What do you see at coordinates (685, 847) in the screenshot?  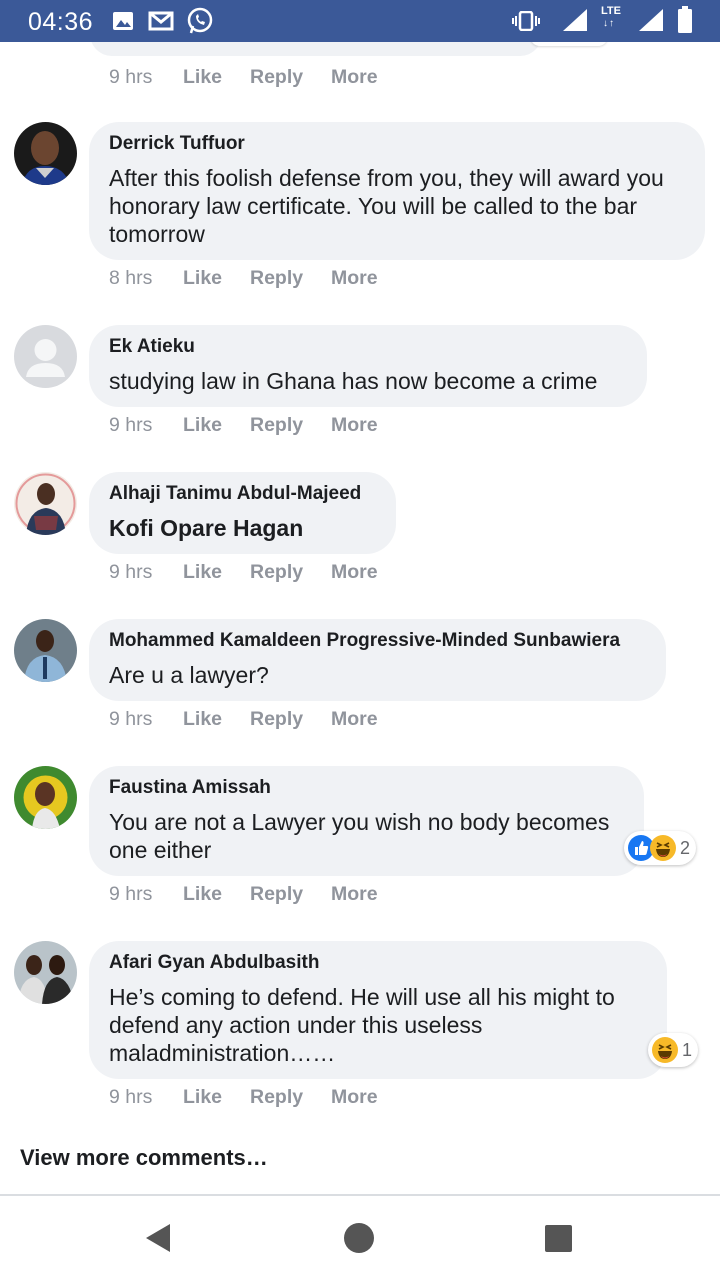 I see `reaction-count: 2` at bounding box center [685, 847].